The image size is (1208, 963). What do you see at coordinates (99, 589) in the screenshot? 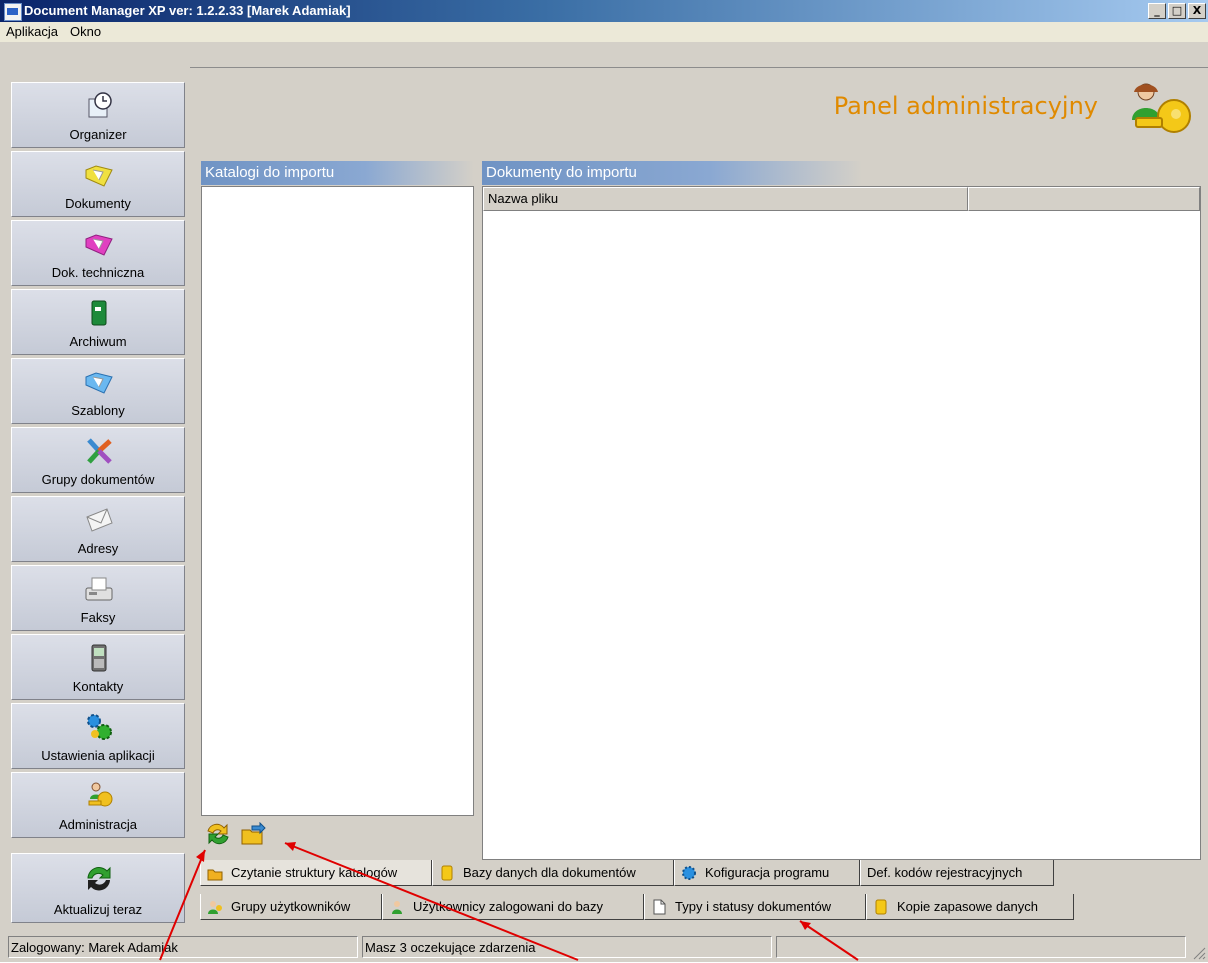
I see `fax-icon` at bounding box center [99, 589].